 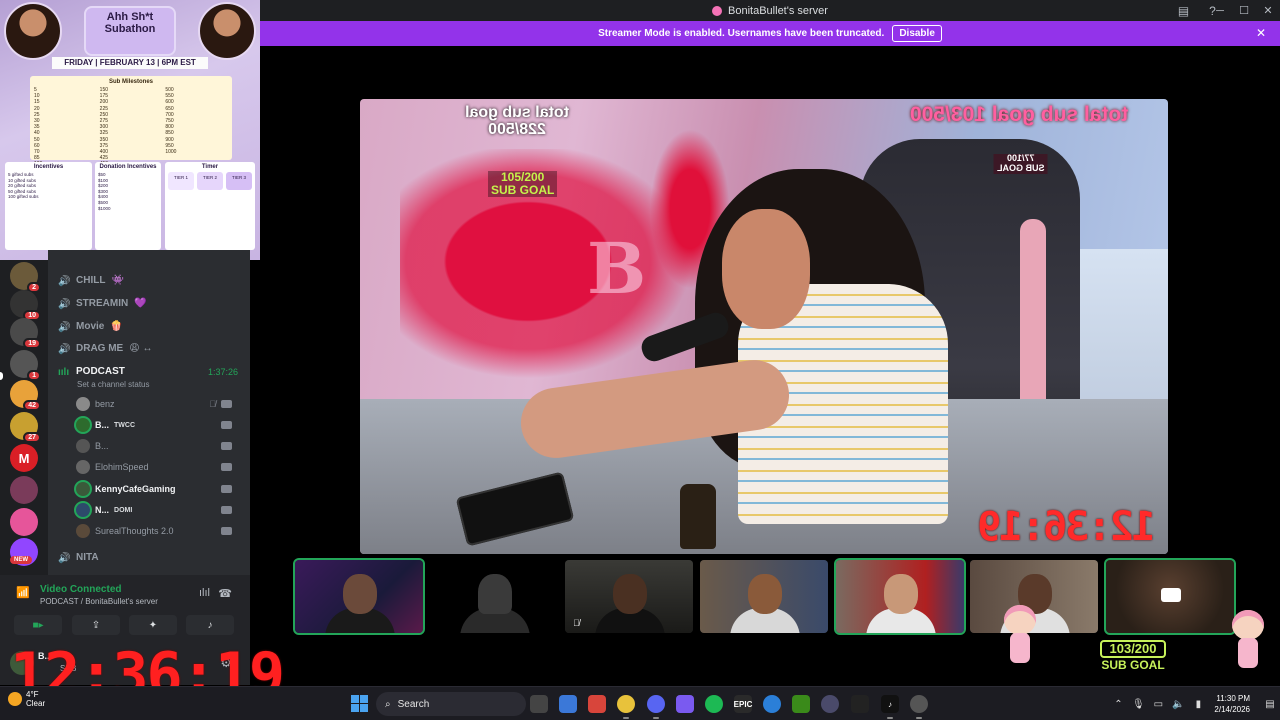 I want to click on battery-icon: ▮, so click(x=1198, y=704).